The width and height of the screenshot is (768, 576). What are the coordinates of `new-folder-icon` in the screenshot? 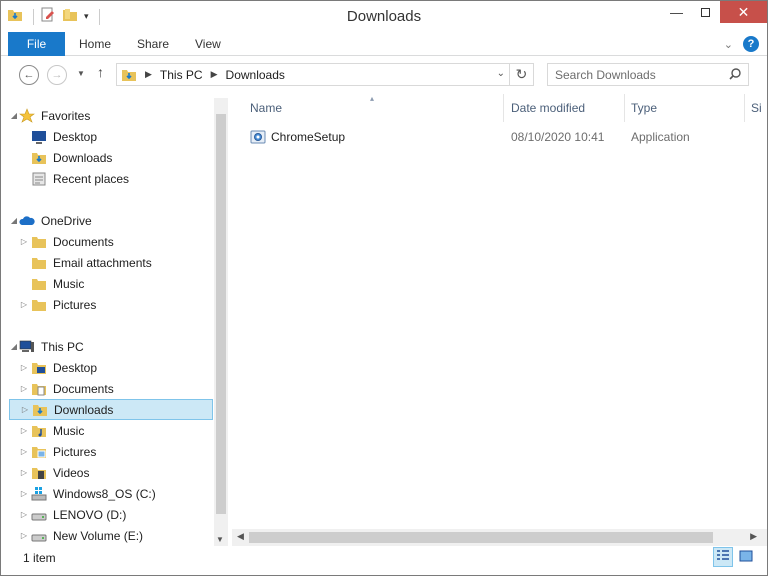 It's located at (70, 16).